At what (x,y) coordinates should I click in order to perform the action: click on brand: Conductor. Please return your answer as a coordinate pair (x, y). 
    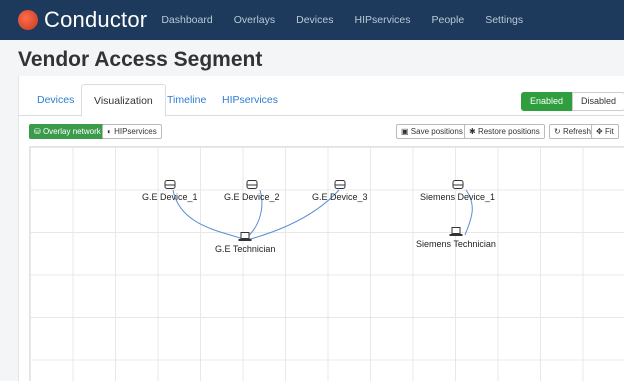
    Looking at the image, I should click on (82, 20).